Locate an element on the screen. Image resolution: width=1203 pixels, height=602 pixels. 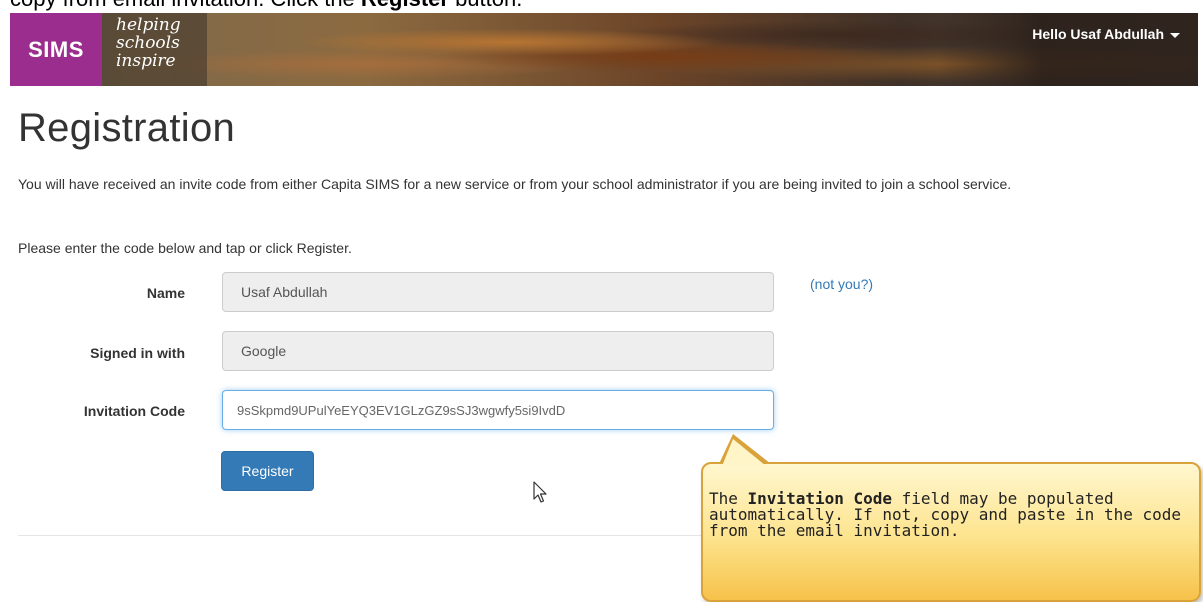
user-menu: Hello Usaf Abdullah is located at coordinates (1106, 34).